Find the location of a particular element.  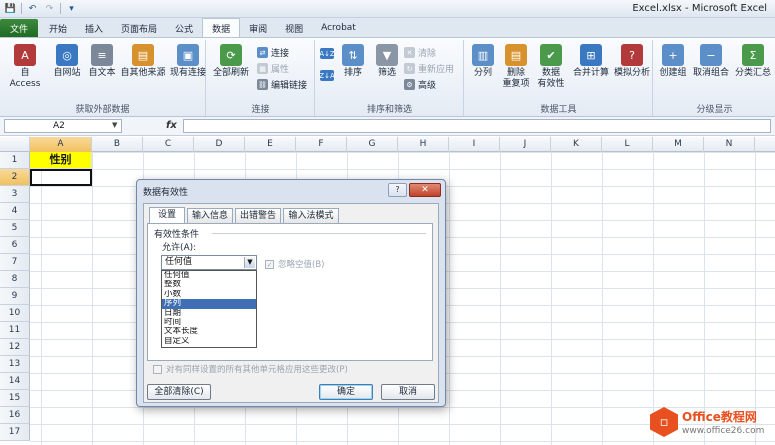

apply-to-all-checkbox: 对有同样设置的所有其他单元格应用这些更改(P) is located at coordinates (250, 369).